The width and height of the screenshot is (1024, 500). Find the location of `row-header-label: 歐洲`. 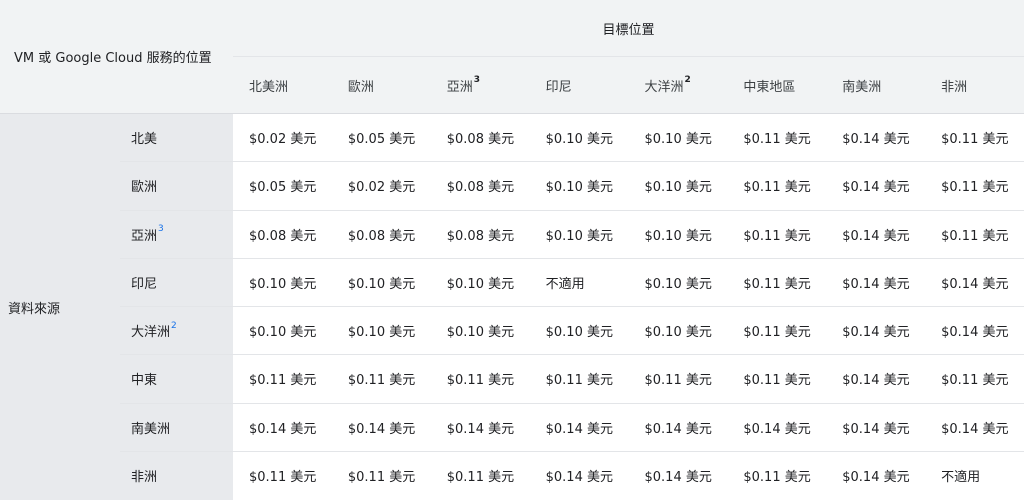

row-header-label: 歐洲 is located at coordinates (144, 188).